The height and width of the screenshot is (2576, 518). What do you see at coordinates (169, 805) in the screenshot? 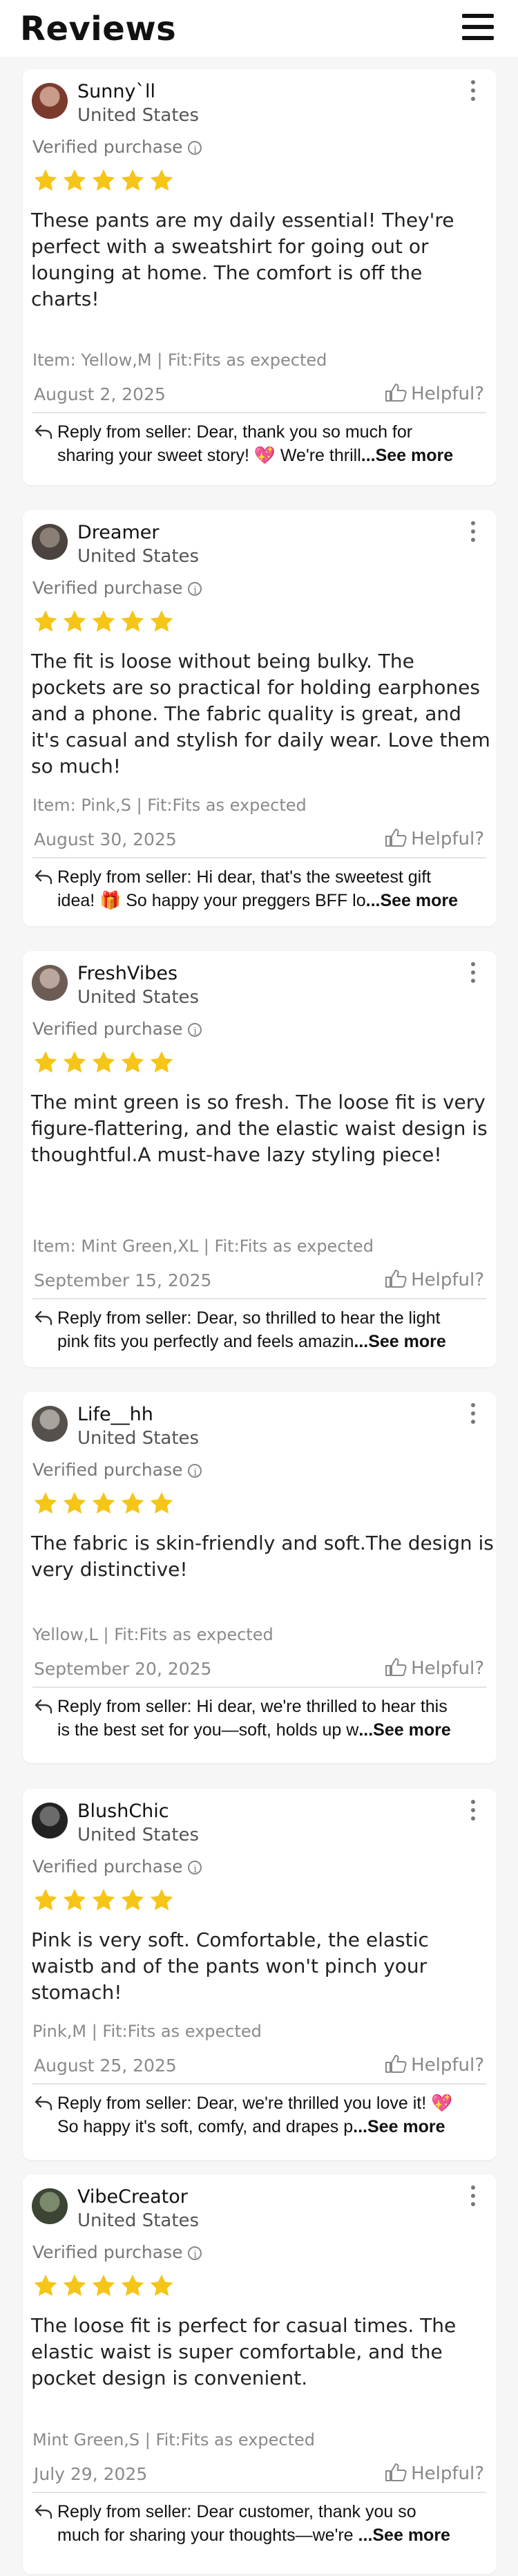
I see `item-details: Item: Pink,S | Fit:Fits as expected` at bounding box center [169, 805].